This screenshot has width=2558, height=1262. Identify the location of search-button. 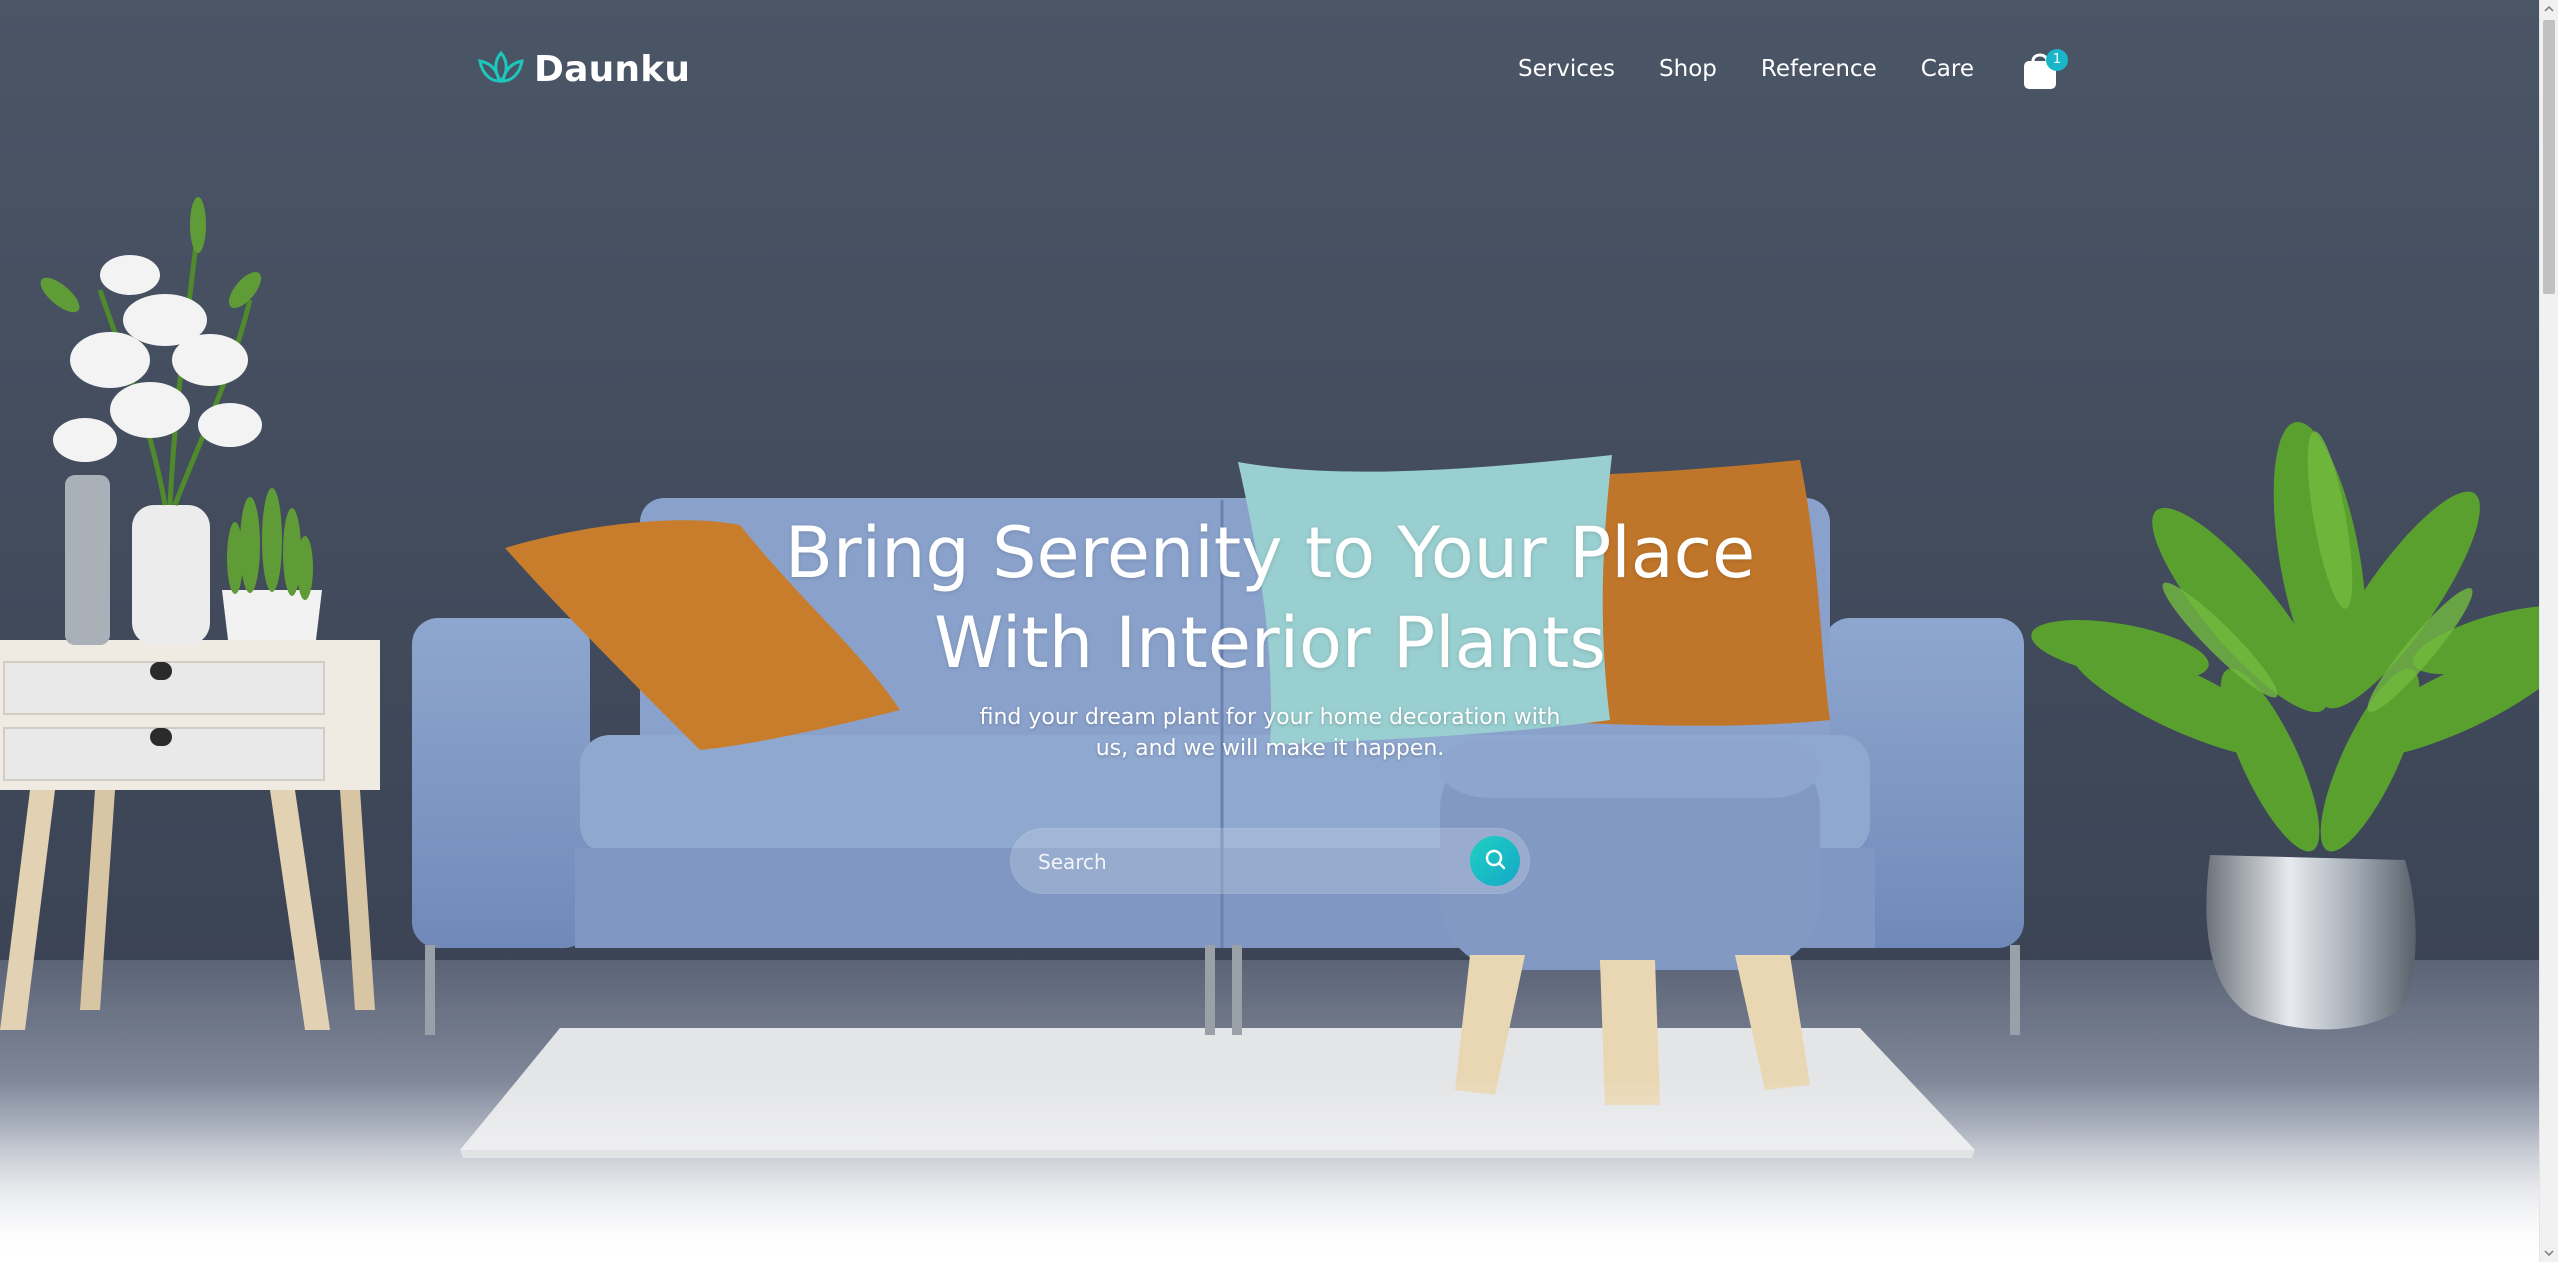
(1495, 861).